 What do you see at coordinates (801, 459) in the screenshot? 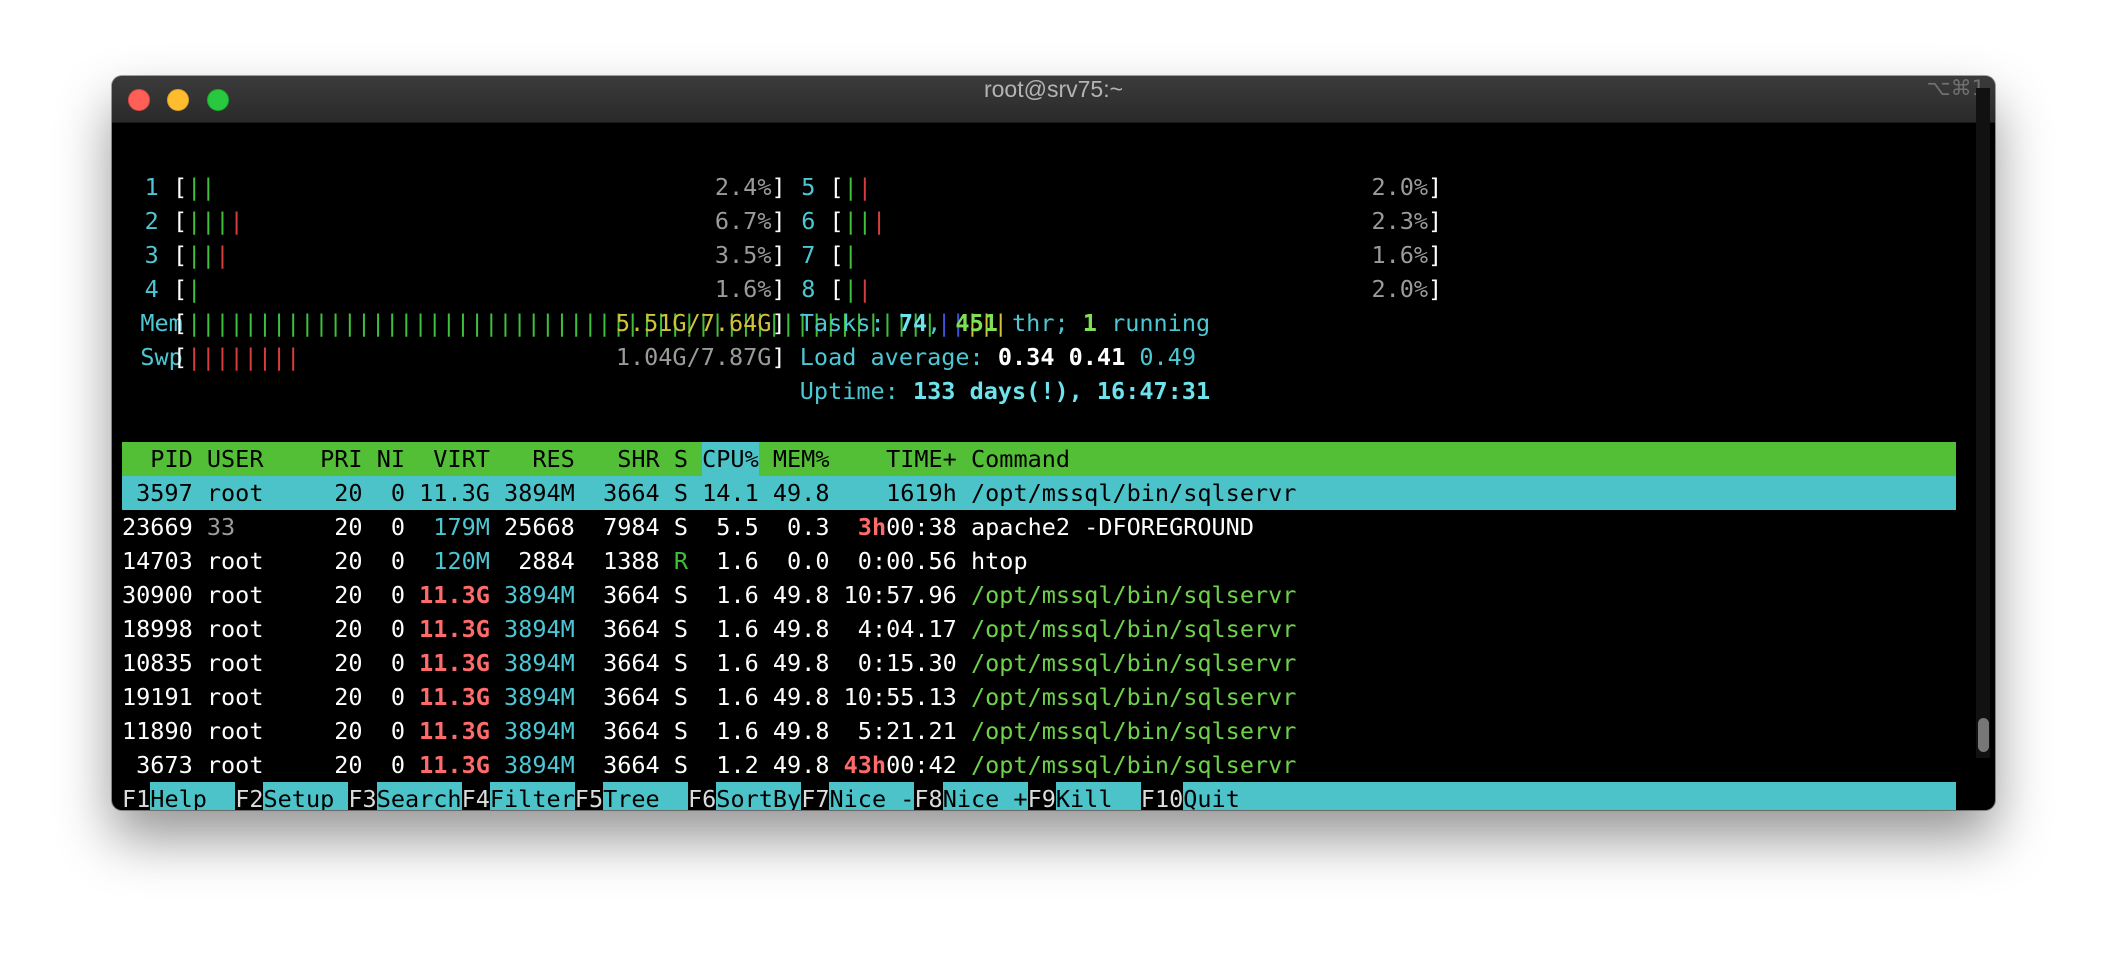
I see `column-header-mem: MEM%` at bounding box center [801, 459].